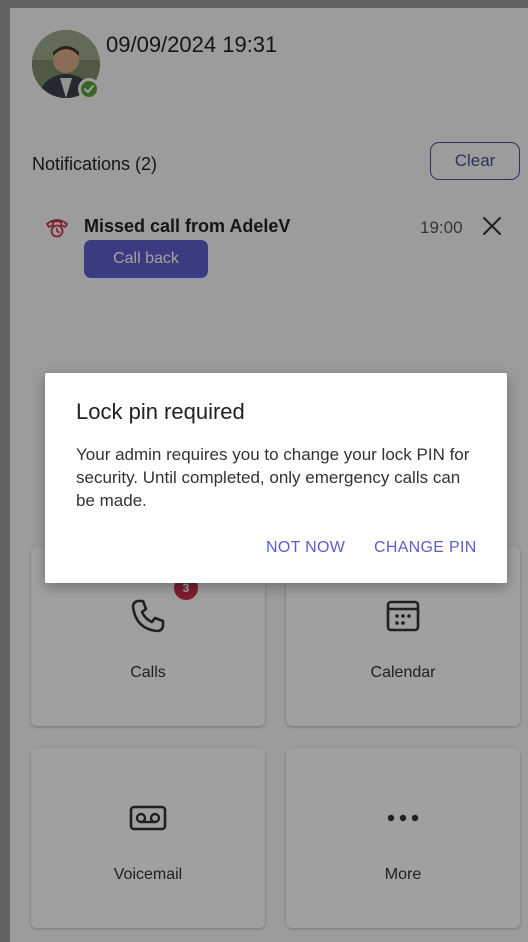 The height and width of the screenshot is (942, 528). I want to click on not-now-button: NOT NOW, so click(305, 548).